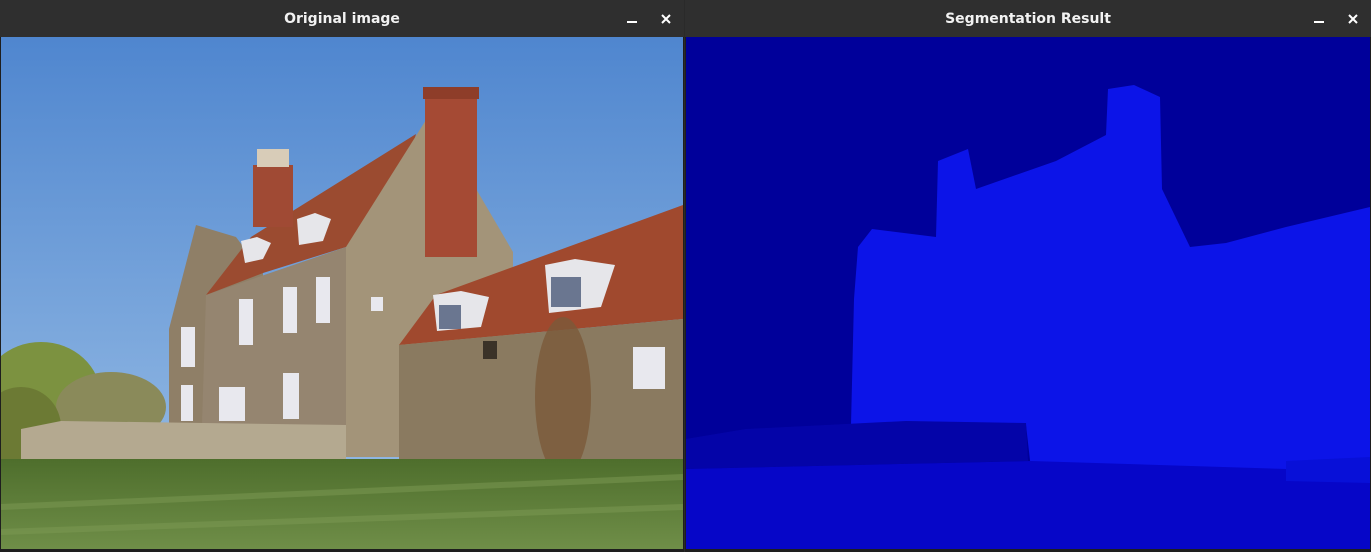  I want to click on titlebar: Segmentation Result, so click(1028, 19).